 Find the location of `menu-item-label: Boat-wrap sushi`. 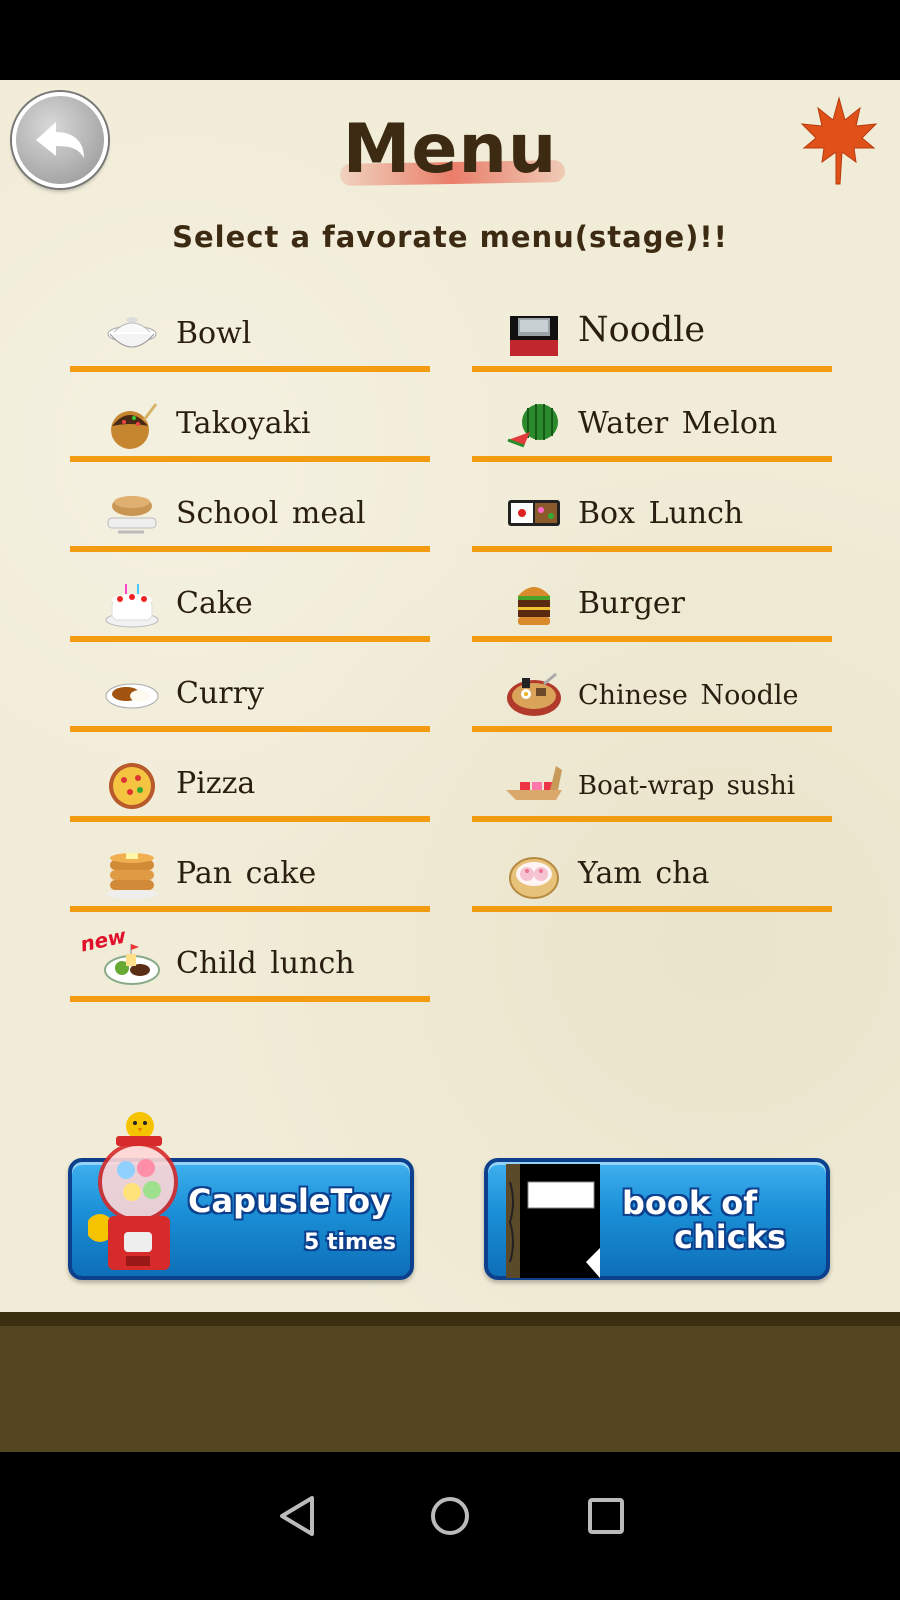

menu-item-label: Boat-wrap sushi is located at coordinates (687, 786).